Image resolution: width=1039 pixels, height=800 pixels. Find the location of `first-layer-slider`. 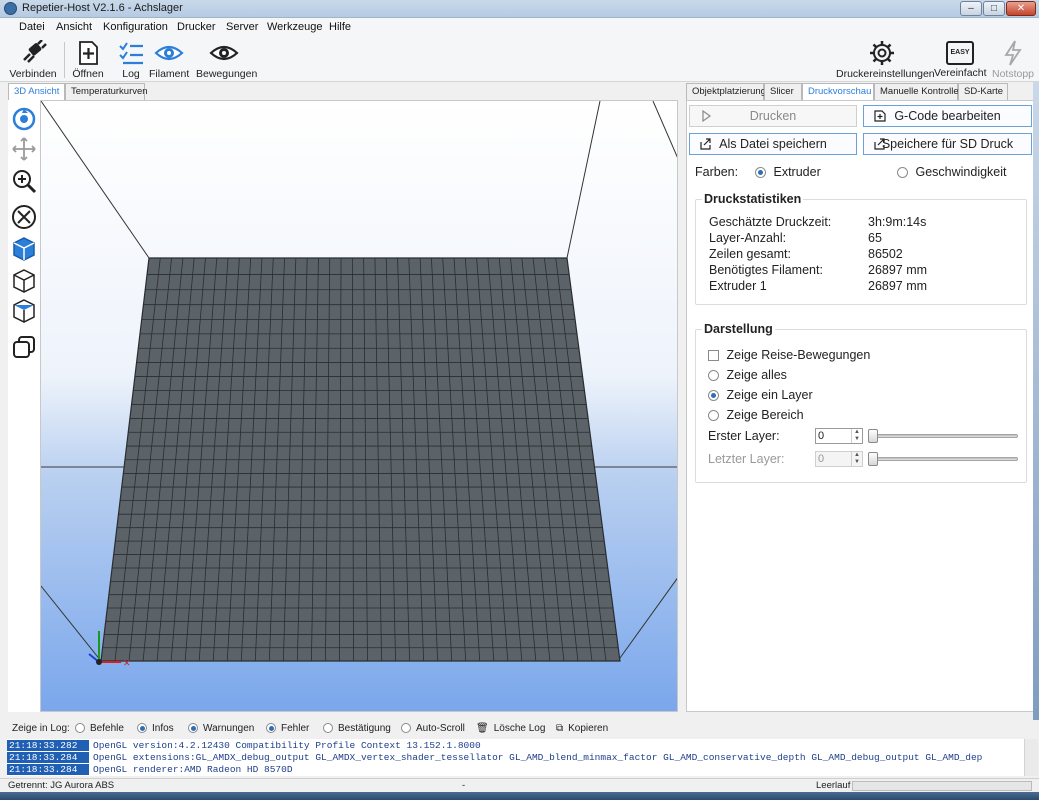

first-layer-slider is located at coordinates (943, 436).